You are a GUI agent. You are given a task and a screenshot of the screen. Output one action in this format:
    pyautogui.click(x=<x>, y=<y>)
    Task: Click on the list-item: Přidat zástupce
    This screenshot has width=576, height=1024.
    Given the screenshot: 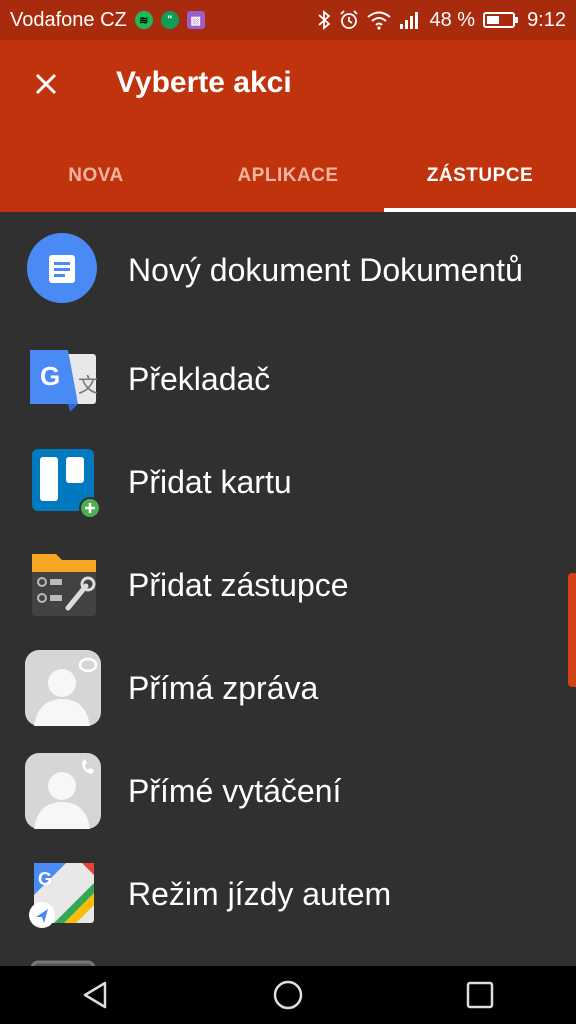 What is the action you would take?
    pyautogui.click(x=288, y=584)
    